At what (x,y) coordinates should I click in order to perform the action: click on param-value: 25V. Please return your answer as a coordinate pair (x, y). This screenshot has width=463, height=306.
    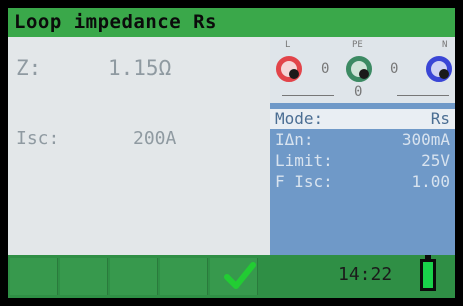
    Looking at the image, I should click on (435, 160).